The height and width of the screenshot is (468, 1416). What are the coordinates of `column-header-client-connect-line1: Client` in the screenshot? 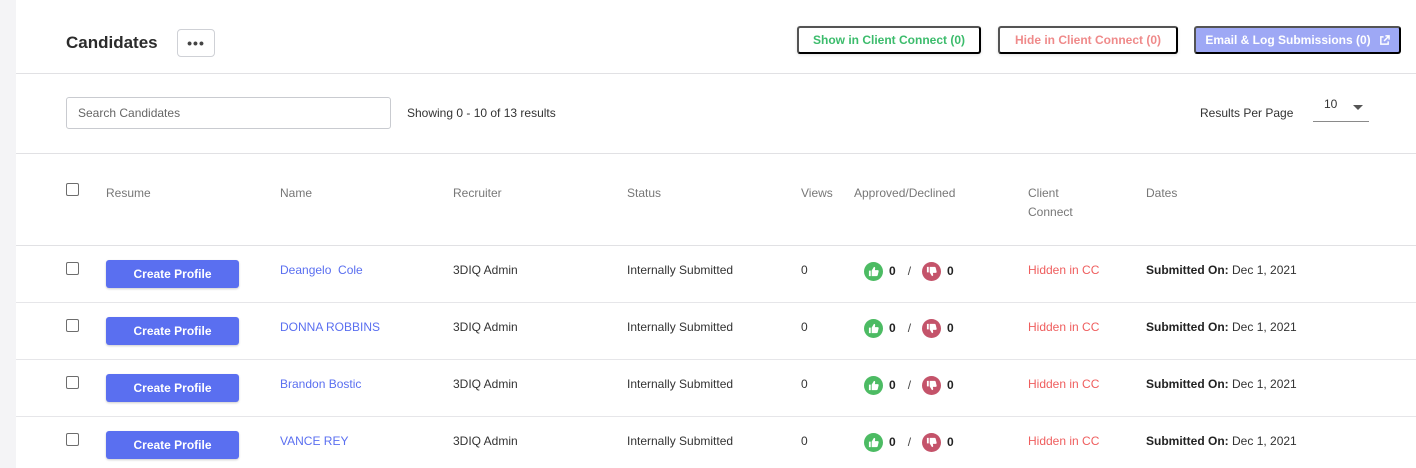 It's located at (1043, 193).